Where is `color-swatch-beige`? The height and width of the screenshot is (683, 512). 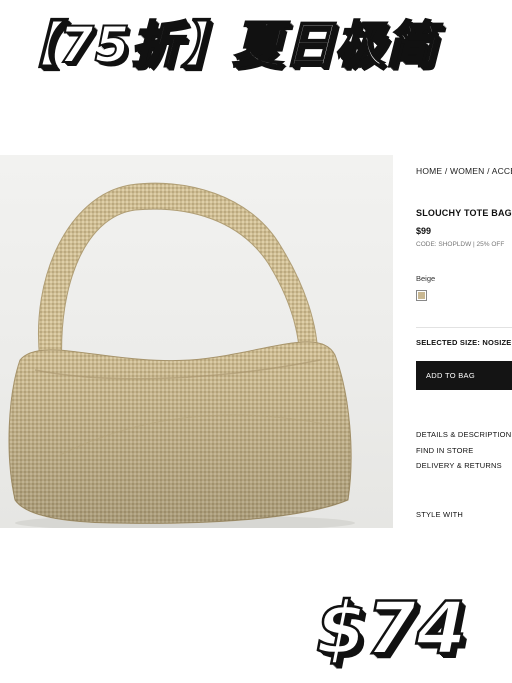 color-swatch-beige is located at coordinates (421, 295).